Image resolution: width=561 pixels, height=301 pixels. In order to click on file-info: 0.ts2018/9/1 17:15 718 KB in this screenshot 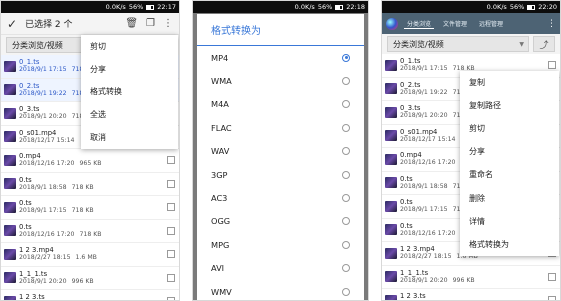, I will do `click(91, 207)`.